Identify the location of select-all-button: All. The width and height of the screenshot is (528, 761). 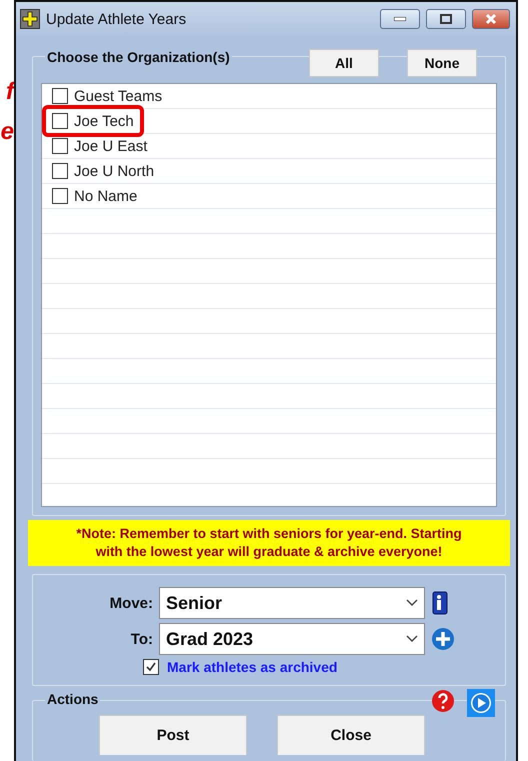
(344, 63).